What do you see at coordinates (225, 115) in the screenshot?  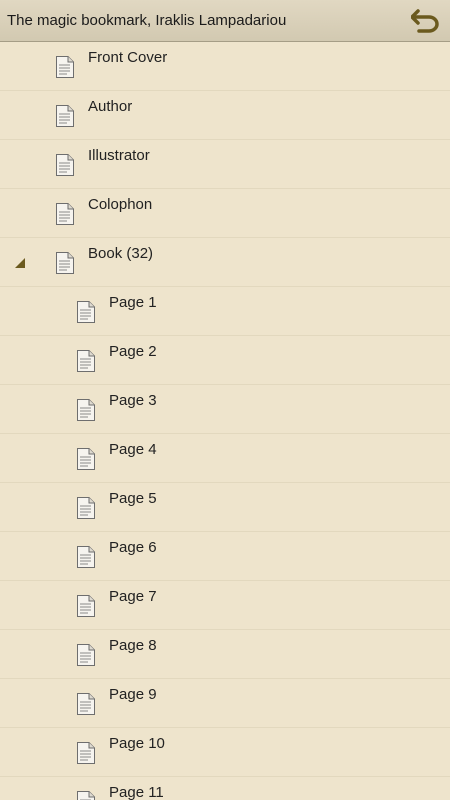 I see `toc-item-author: Author` at bounding box center [225, 115].